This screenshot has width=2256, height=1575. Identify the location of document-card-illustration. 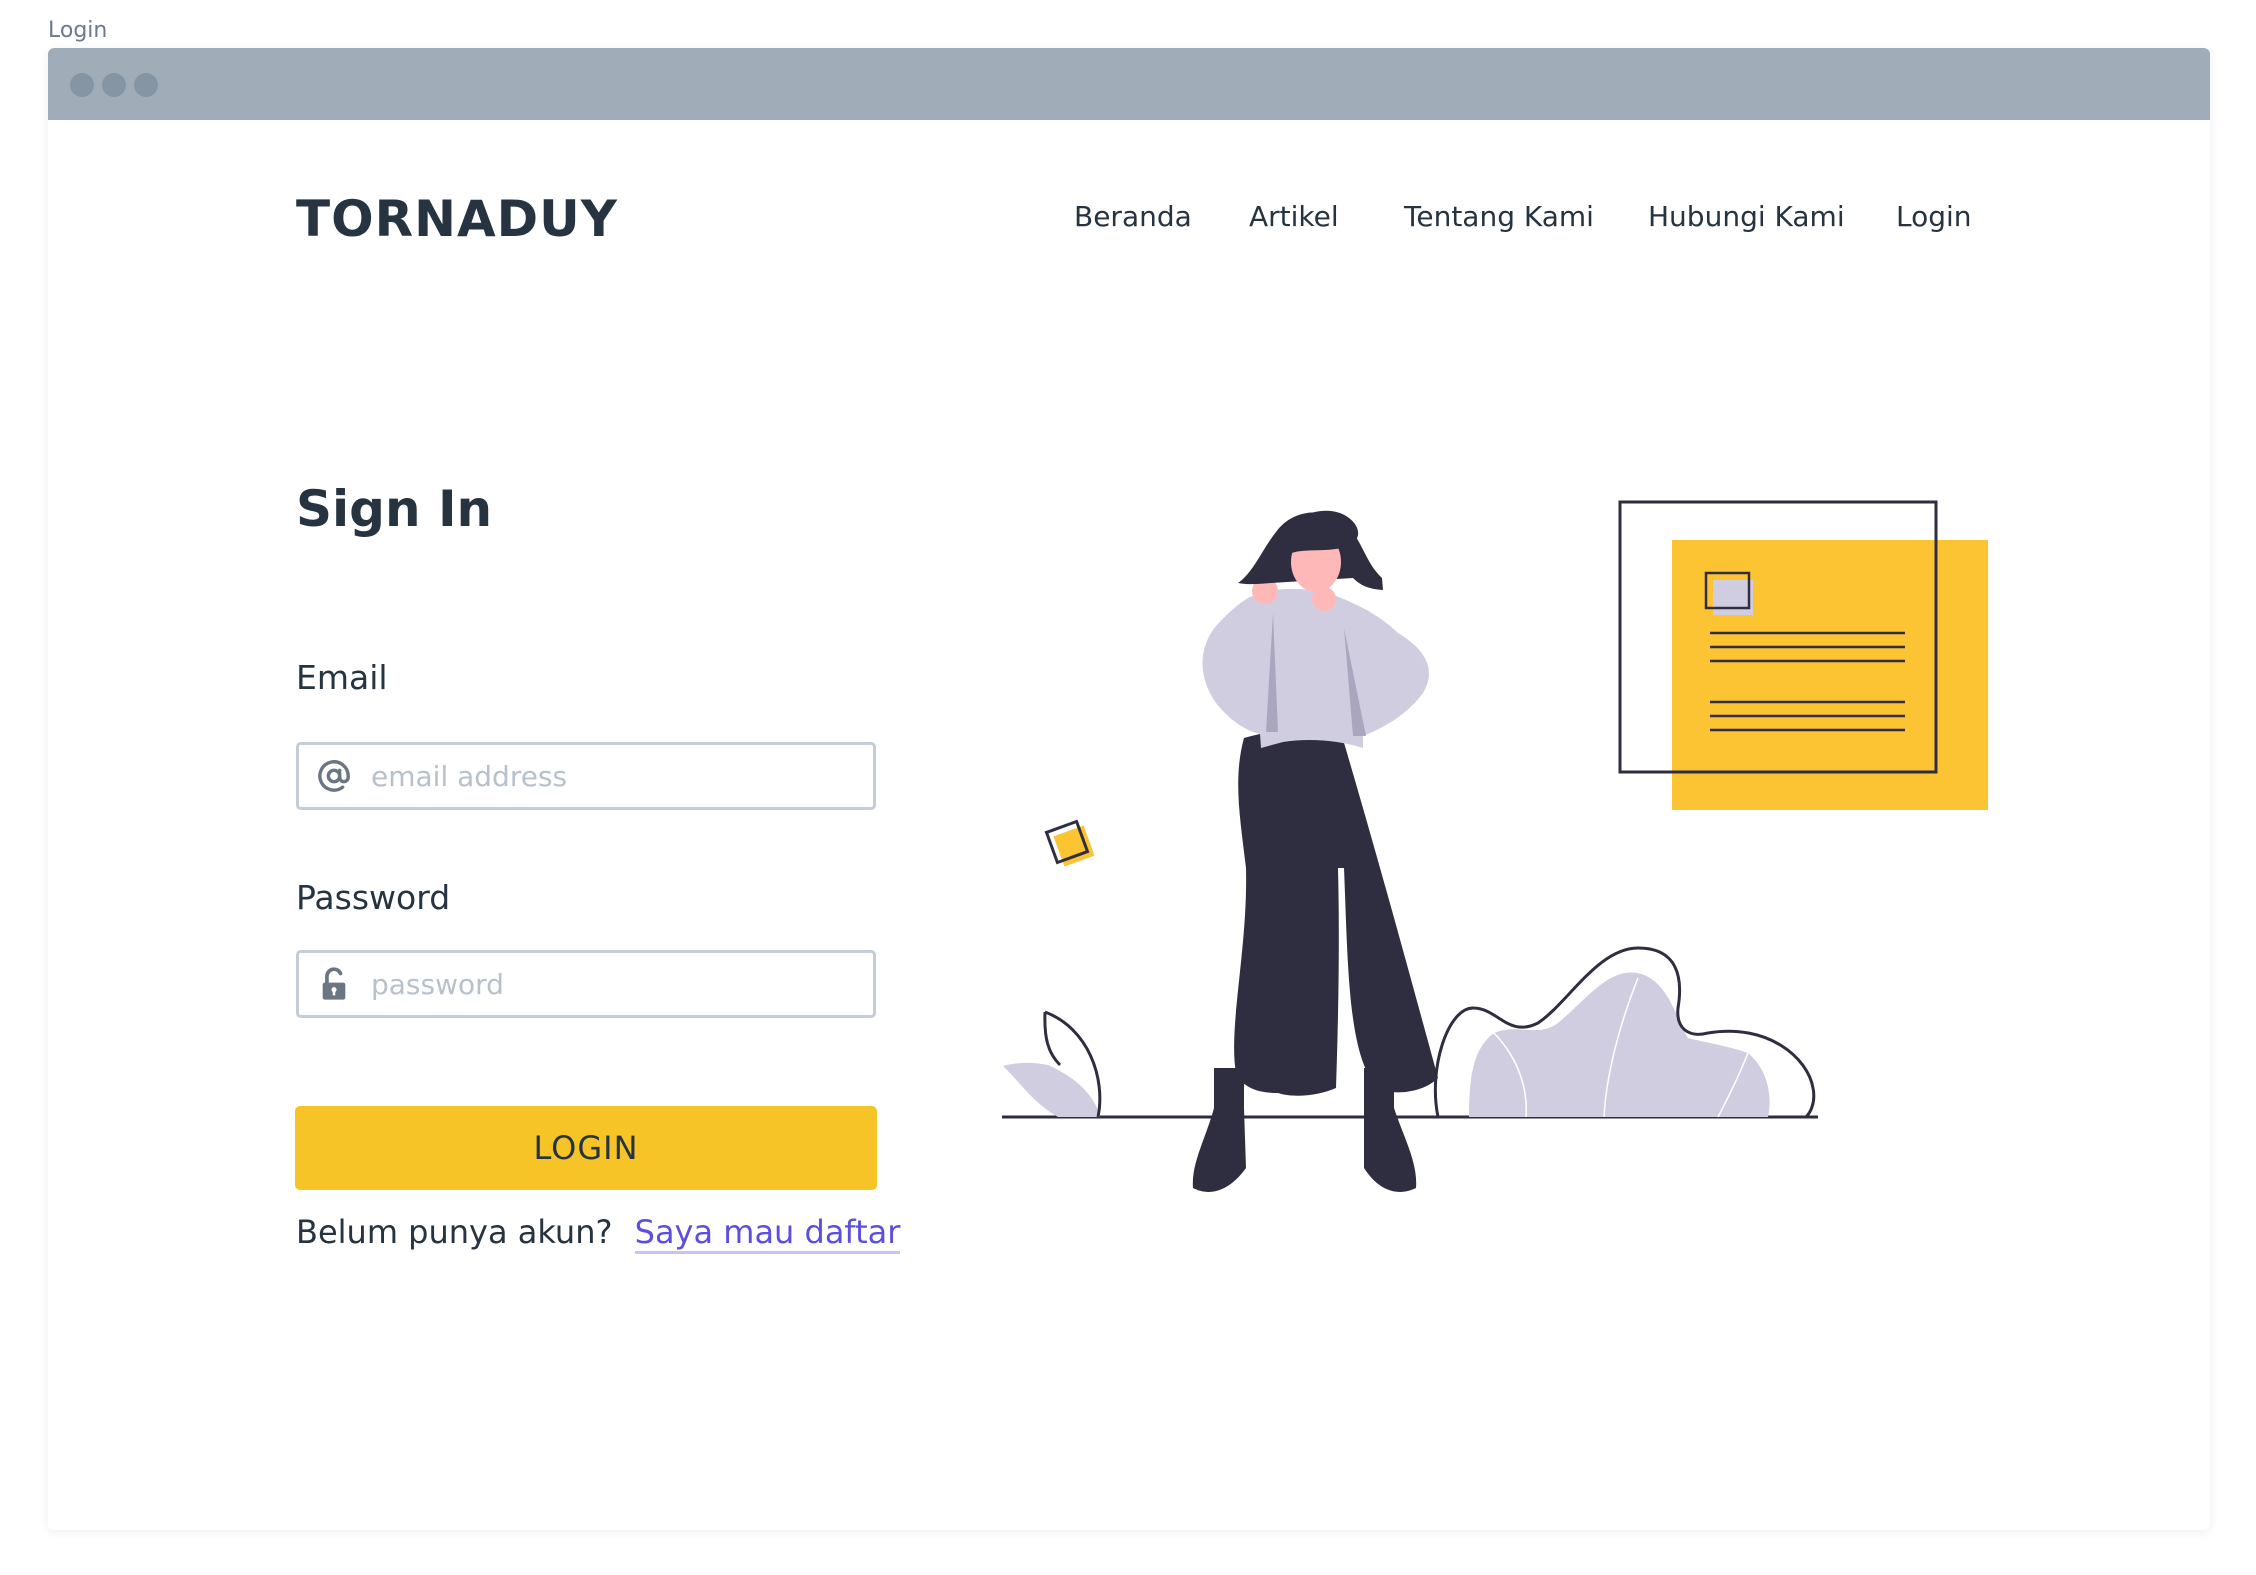
(1803, 655).